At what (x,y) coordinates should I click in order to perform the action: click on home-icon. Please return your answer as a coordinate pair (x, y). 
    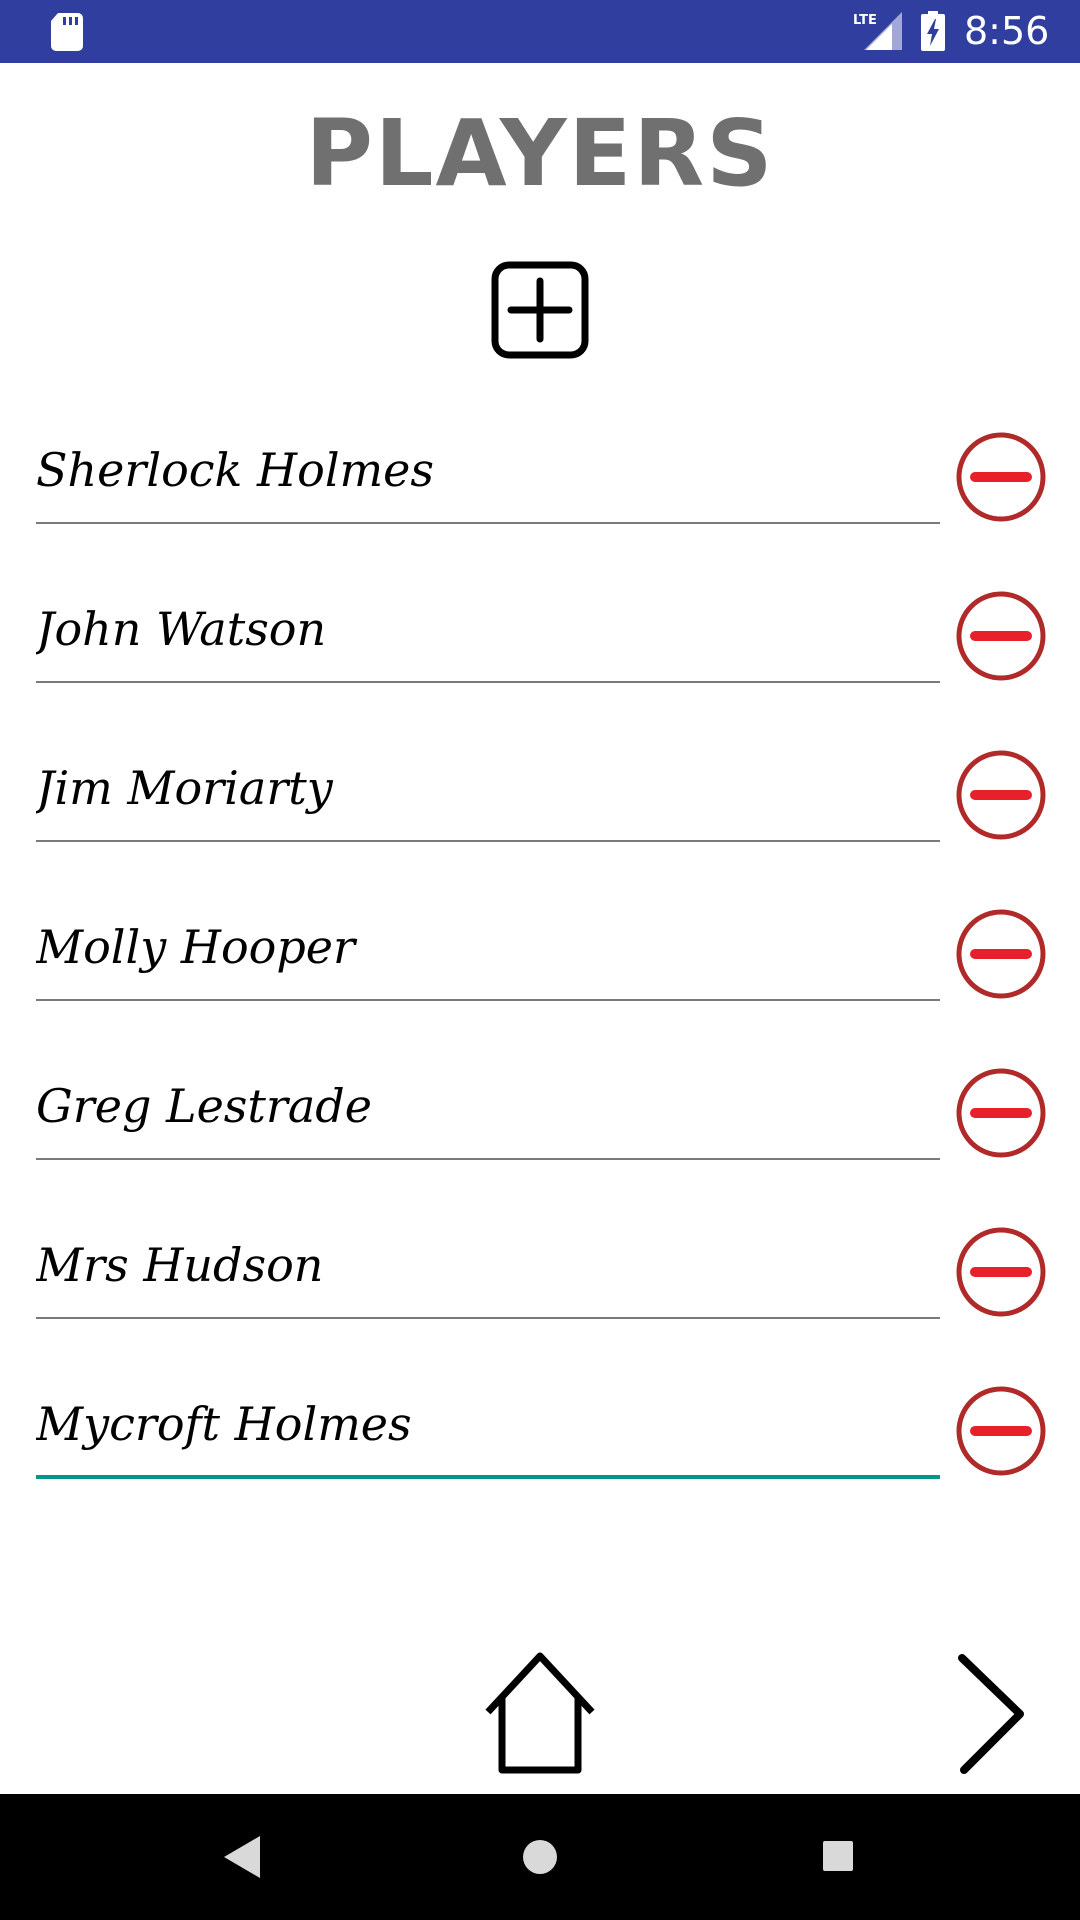
    Looking at the image, I should click on (540, 1713).